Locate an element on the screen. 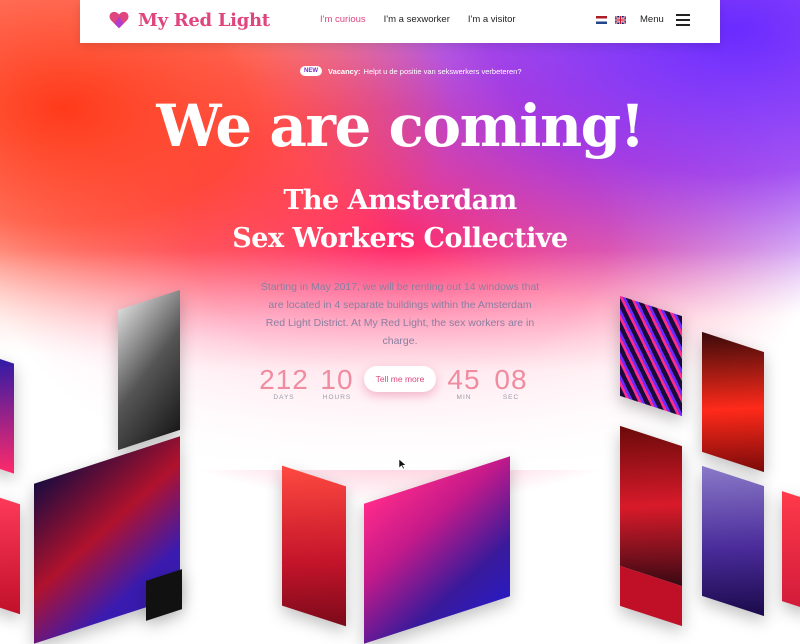 The image size is (800, 644). hero-subtitle: The Amsterdam Sex Workers Collective is located at coordinates (400, 220).